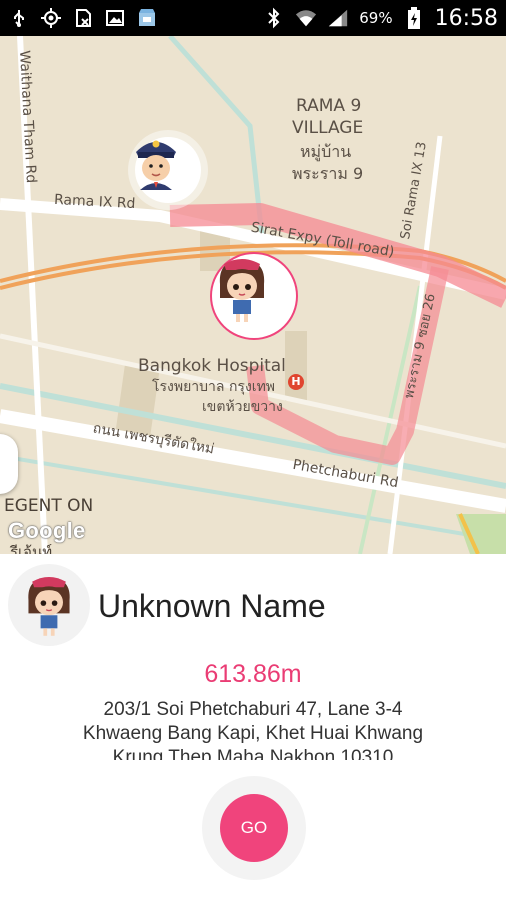 The width and height of the screenshot is (506, 900). I want to click on label-hospital-th-1: โรงพยาบาล กรุงเทพ, so click(214, 387).